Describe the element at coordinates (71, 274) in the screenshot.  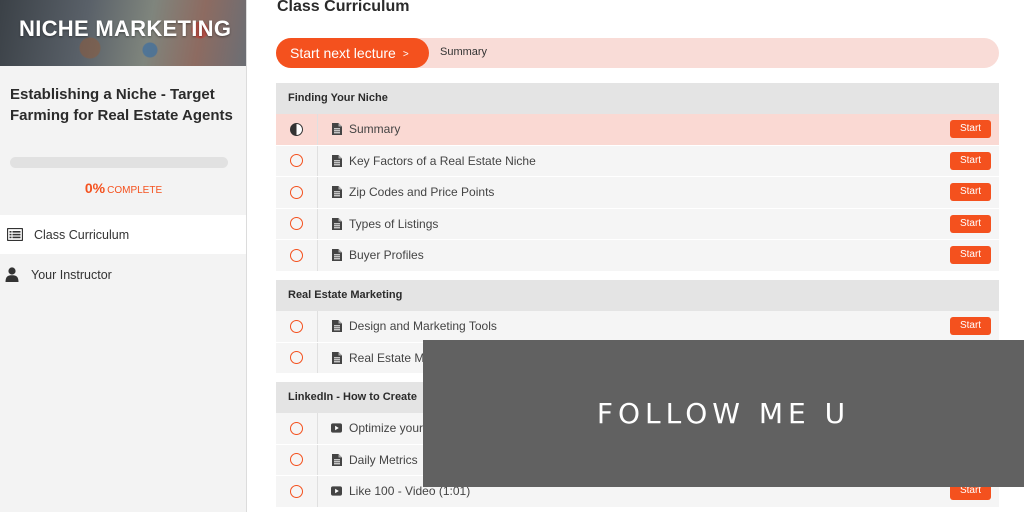
I see `nav-label: Your Instructor` at that location.